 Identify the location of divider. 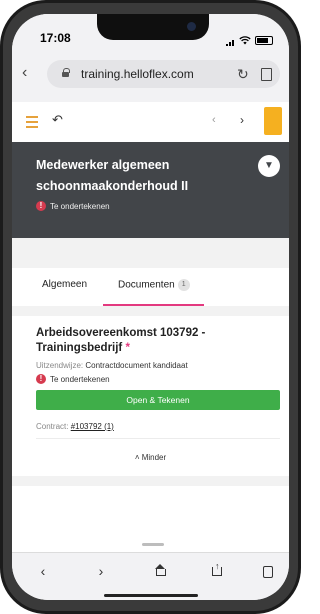
(158, 438).